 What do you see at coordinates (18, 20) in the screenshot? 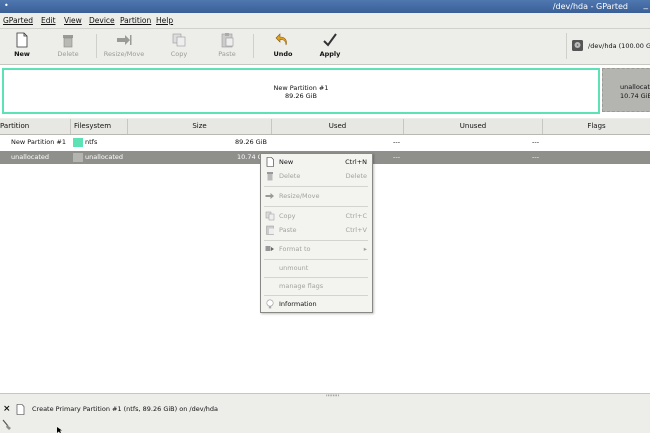
I see `menu-gparted: GParted` at bounding box center [18, 20].